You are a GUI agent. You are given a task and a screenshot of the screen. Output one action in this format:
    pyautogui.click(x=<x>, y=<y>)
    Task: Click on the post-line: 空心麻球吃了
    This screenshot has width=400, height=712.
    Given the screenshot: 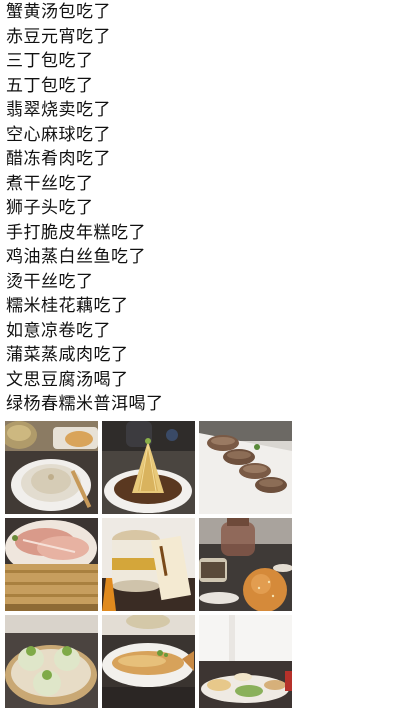 What is the action you would take?
    pyautogui.click(x=58, y=134)
    